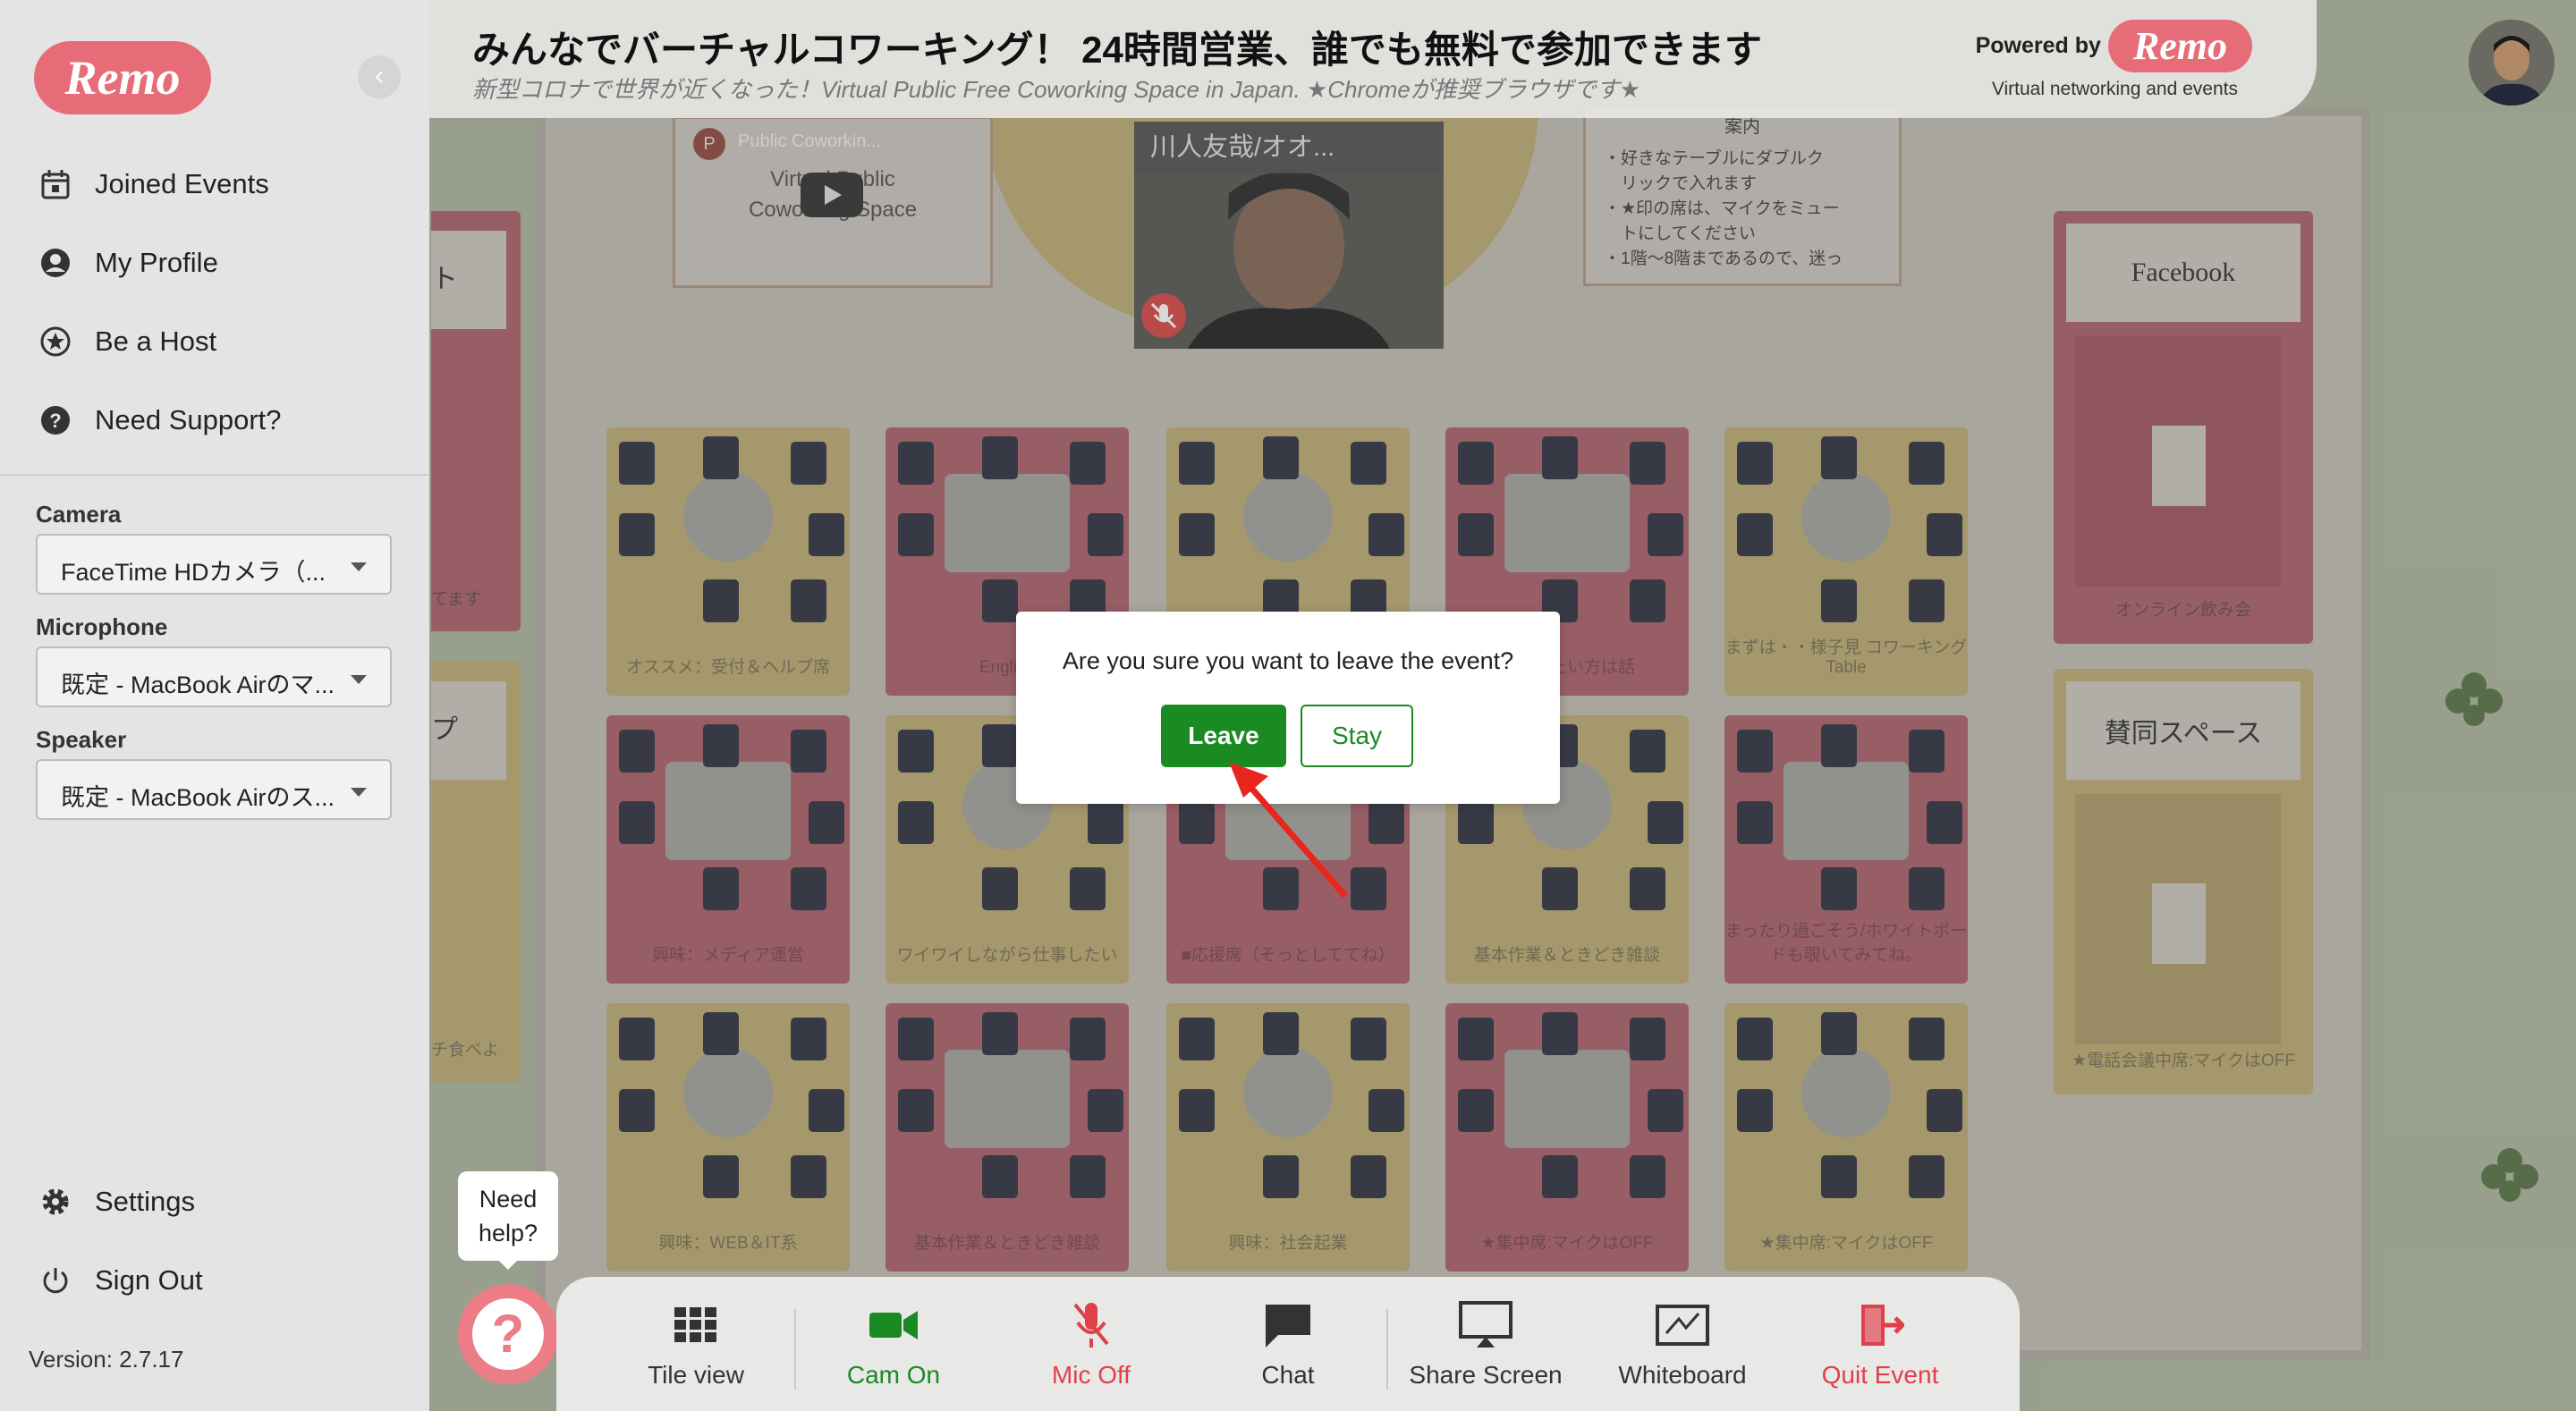  I want to click on nav-sign-out: Sign Out, so click(120, 1281).